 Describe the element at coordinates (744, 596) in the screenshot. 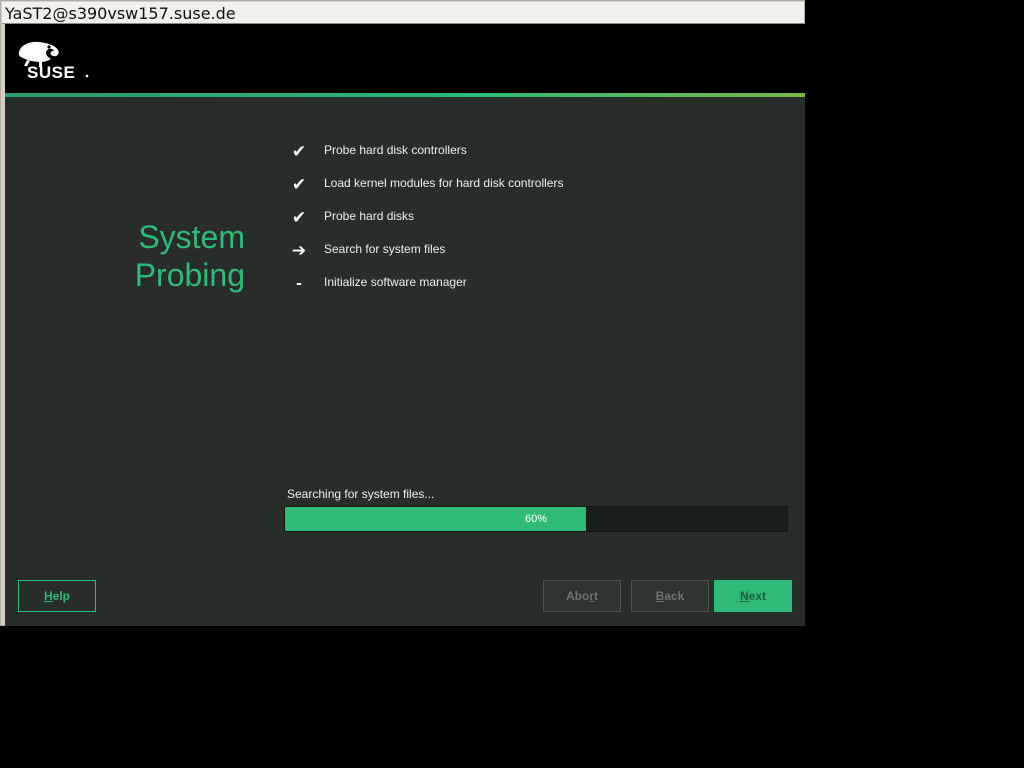

I see `next-mnemonic: N` at that location.